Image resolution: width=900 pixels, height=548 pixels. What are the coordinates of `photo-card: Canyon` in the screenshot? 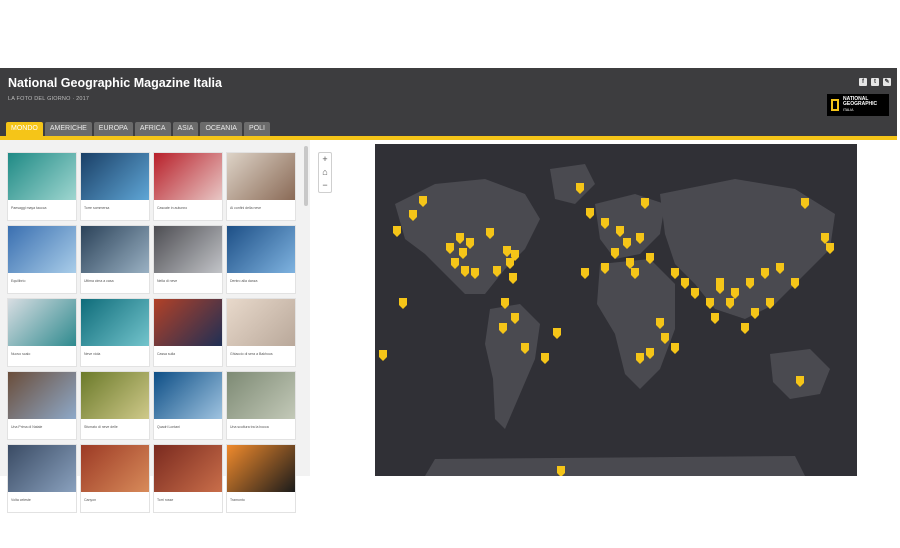 It's located at (115, 478).